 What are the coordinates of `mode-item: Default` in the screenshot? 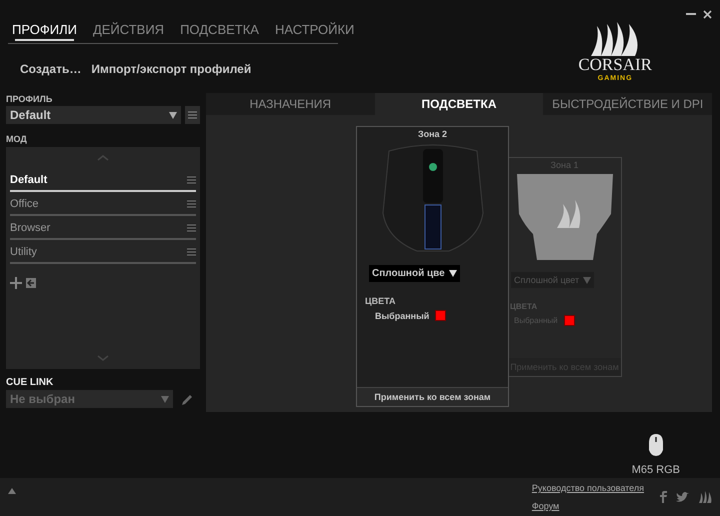 It's located at (103, 181).